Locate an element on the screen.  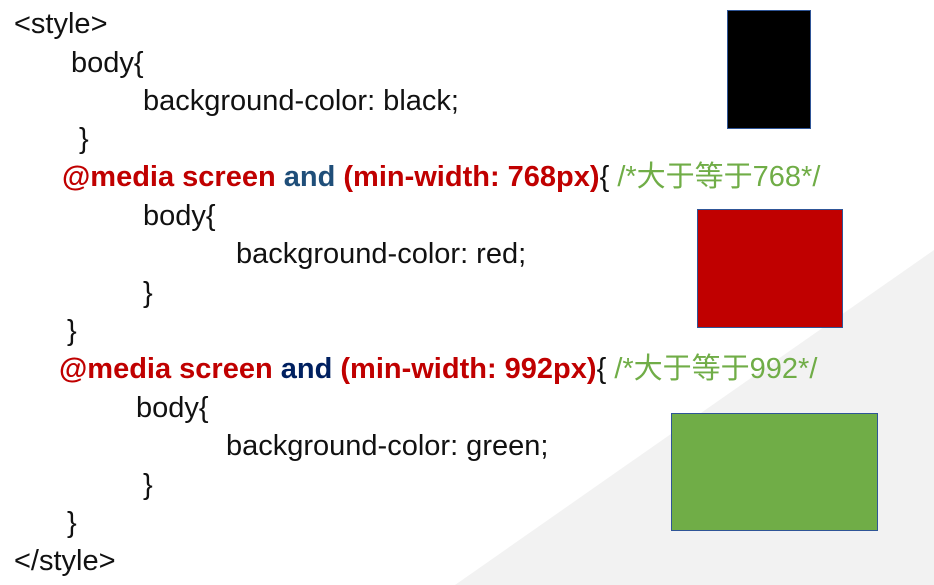
style-close-tag: </style> is located at coordinates (65, 561).